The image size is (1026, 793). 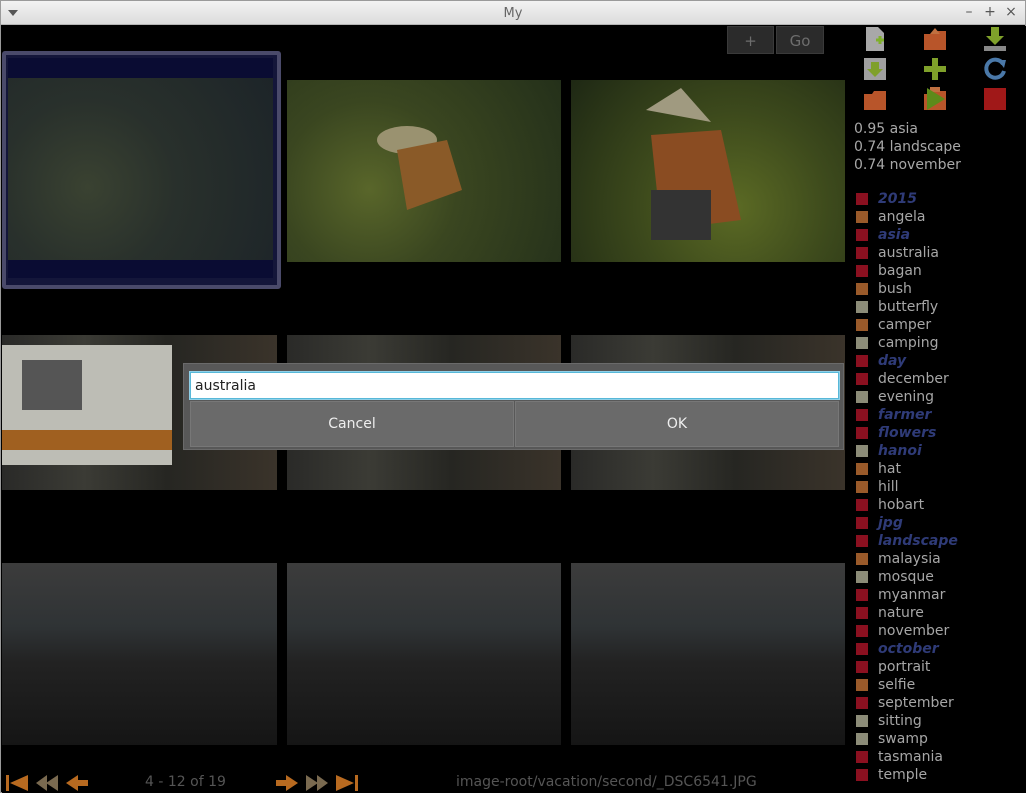 What do you see at coordinates (902, 217) in the screenshot?
I see `tag-label: angela` at bounding box center [902, 217].